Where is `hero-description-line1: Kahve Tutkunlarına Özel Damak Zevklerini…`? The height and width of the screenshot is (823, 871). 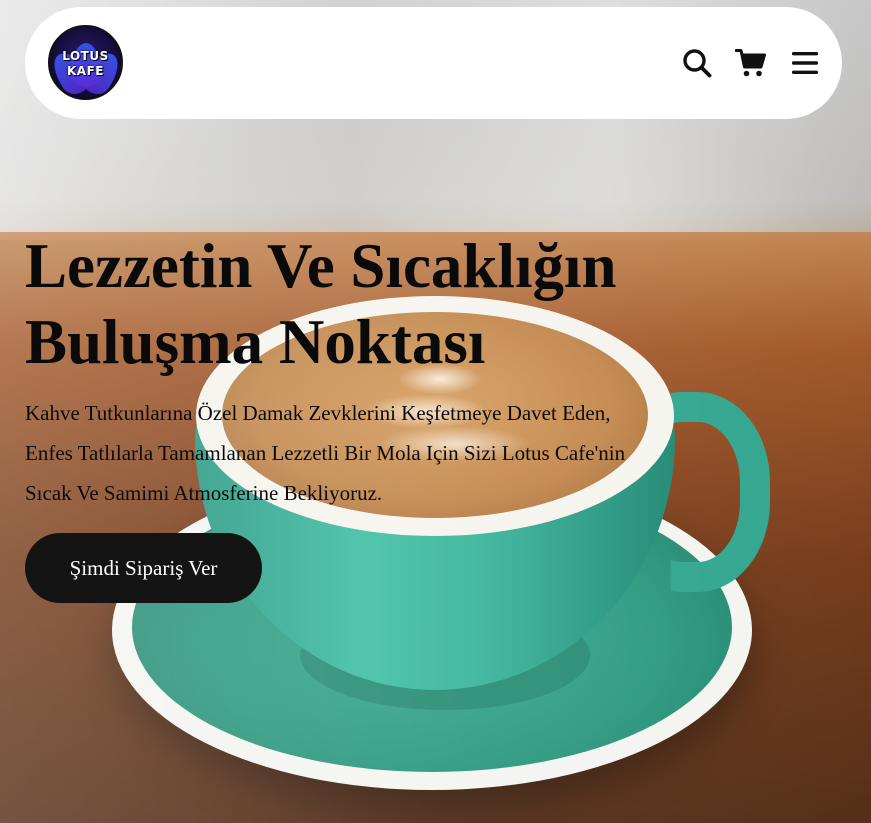
hero-description-line1: Kahve Tutkunlarına Özel Damak Zevklerini… is located at coordinates (318, 413).